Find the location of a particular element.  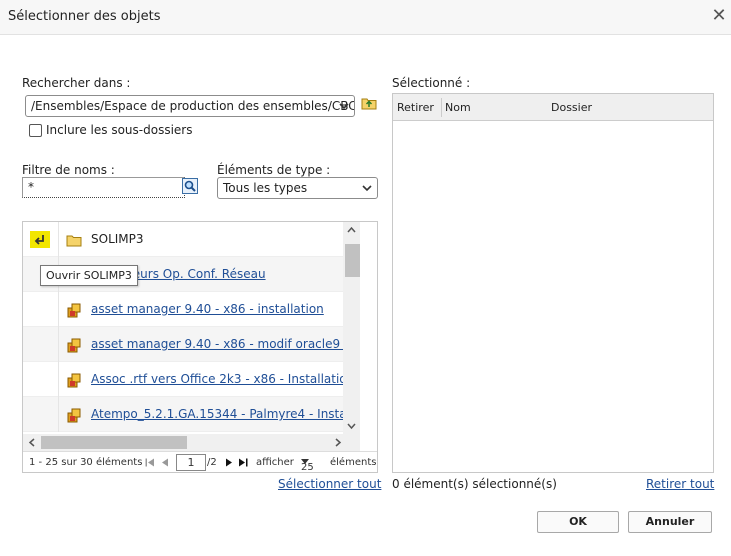

last-page-icon is located at coordinates (243, 462).